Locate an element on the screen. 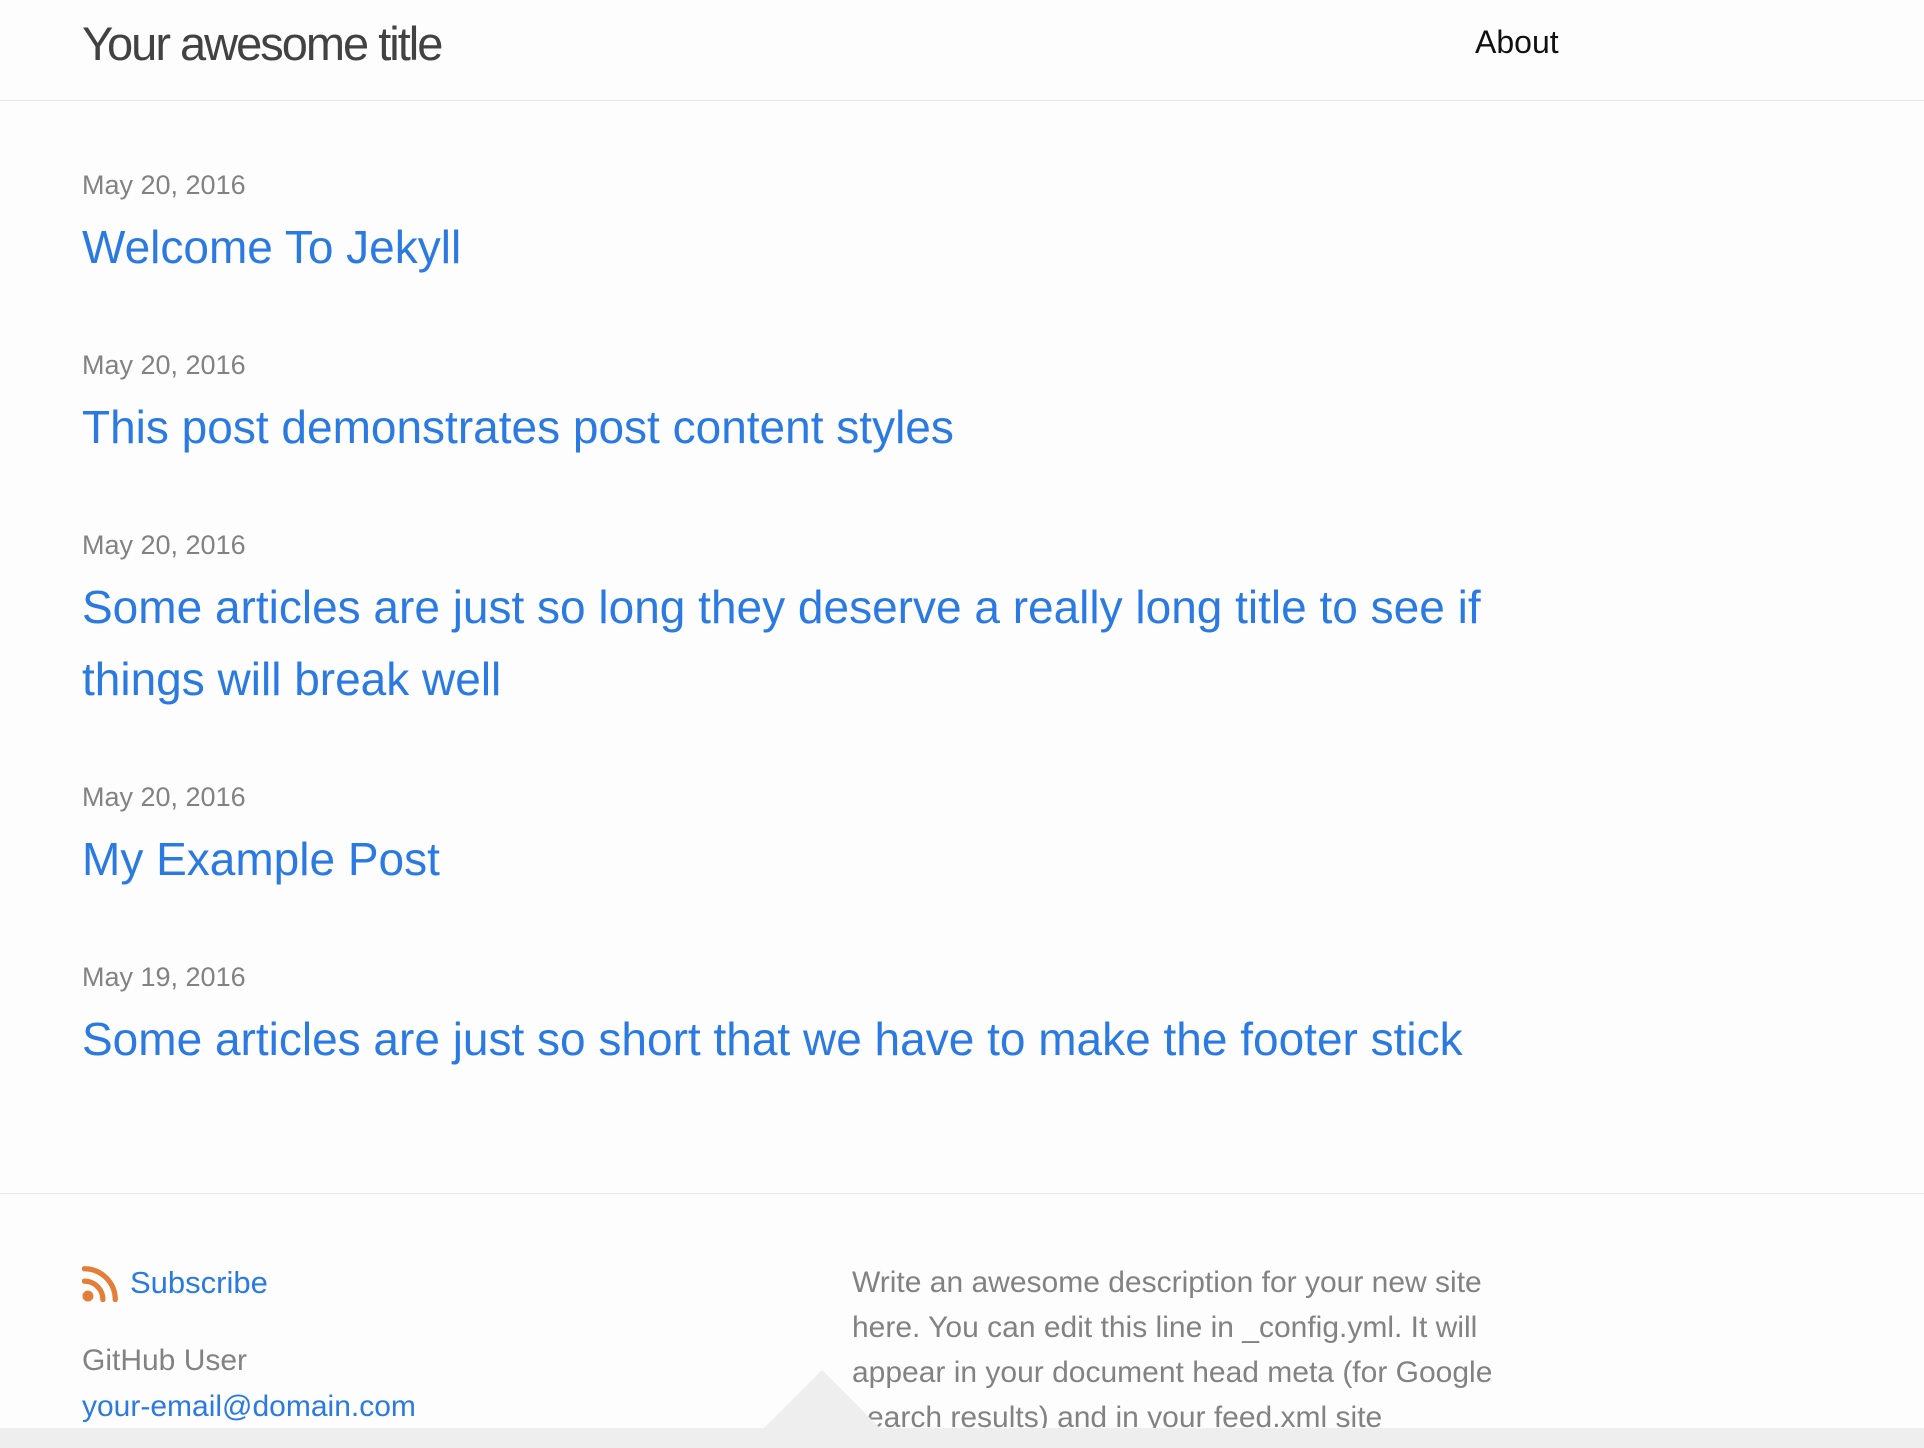  post-title-link: My Example Post is located at coordinates (792, 859).